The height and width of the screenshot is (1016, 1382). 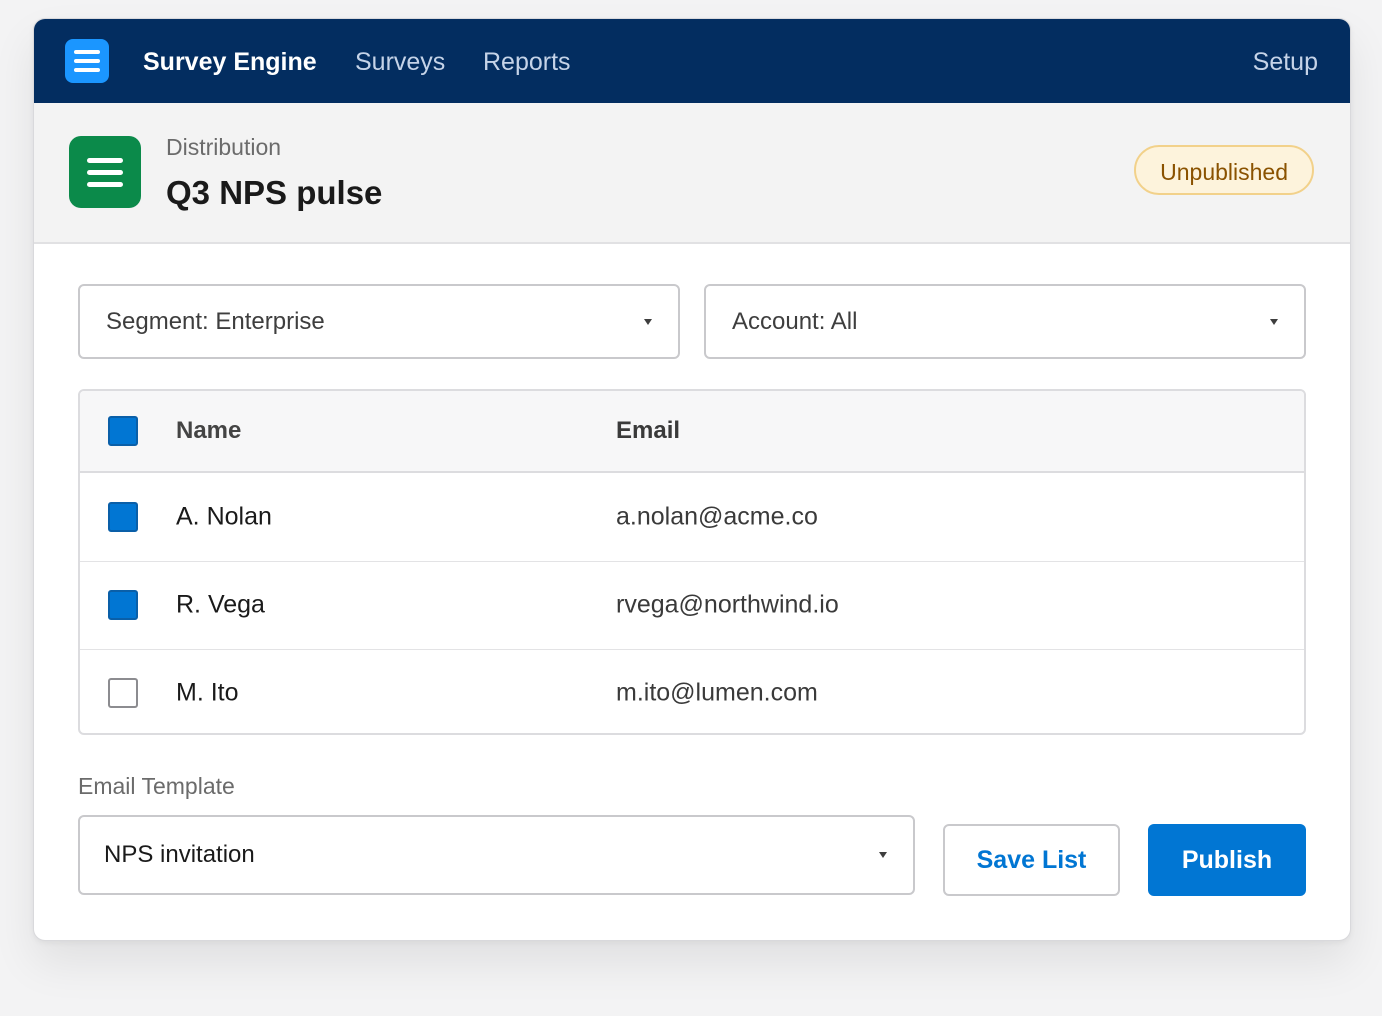 What do you see at coordinates (1285, 62) in the screenshot?
I see `nav-link-setup: Setup` at bounding box center [1285, 62].